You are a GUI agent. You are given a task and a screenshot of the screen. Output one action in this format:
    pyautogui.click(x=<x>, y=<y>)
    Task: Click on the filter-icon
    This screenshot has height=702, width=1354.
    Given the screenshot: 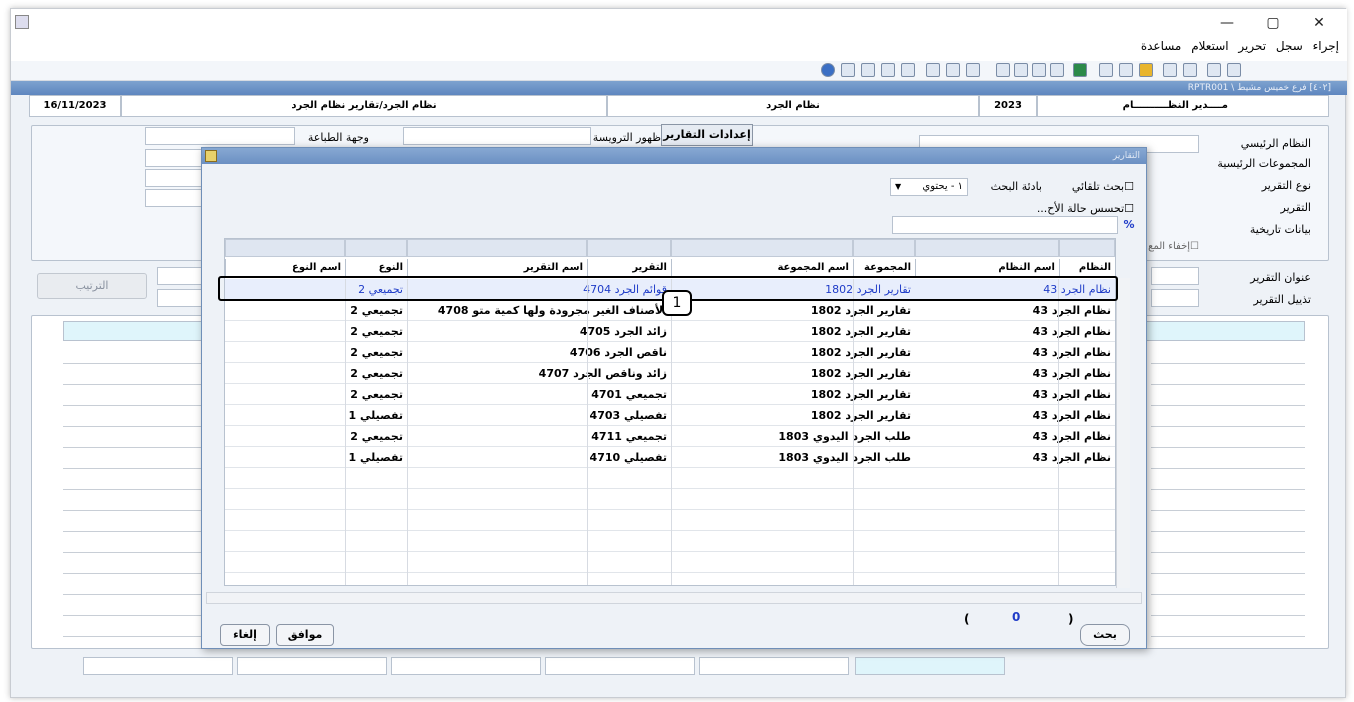 What is the action you would take?
    pyautogui.click(x=908, y=70)
    